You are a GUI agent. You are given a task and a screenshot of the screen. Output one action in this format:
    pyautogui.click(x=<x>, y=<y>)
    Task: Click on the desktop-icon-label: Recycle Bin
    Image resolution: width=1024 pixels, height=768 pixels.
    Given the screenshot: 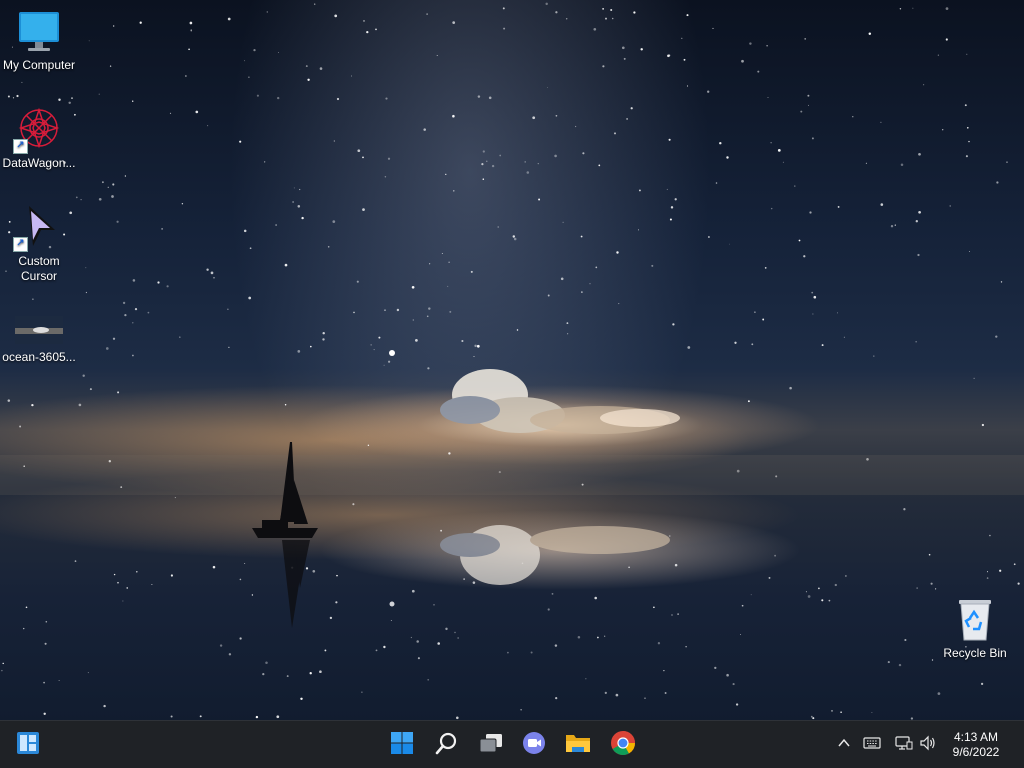 What is the action you would take?
    pyautogui.click(x=975, y=653)
    